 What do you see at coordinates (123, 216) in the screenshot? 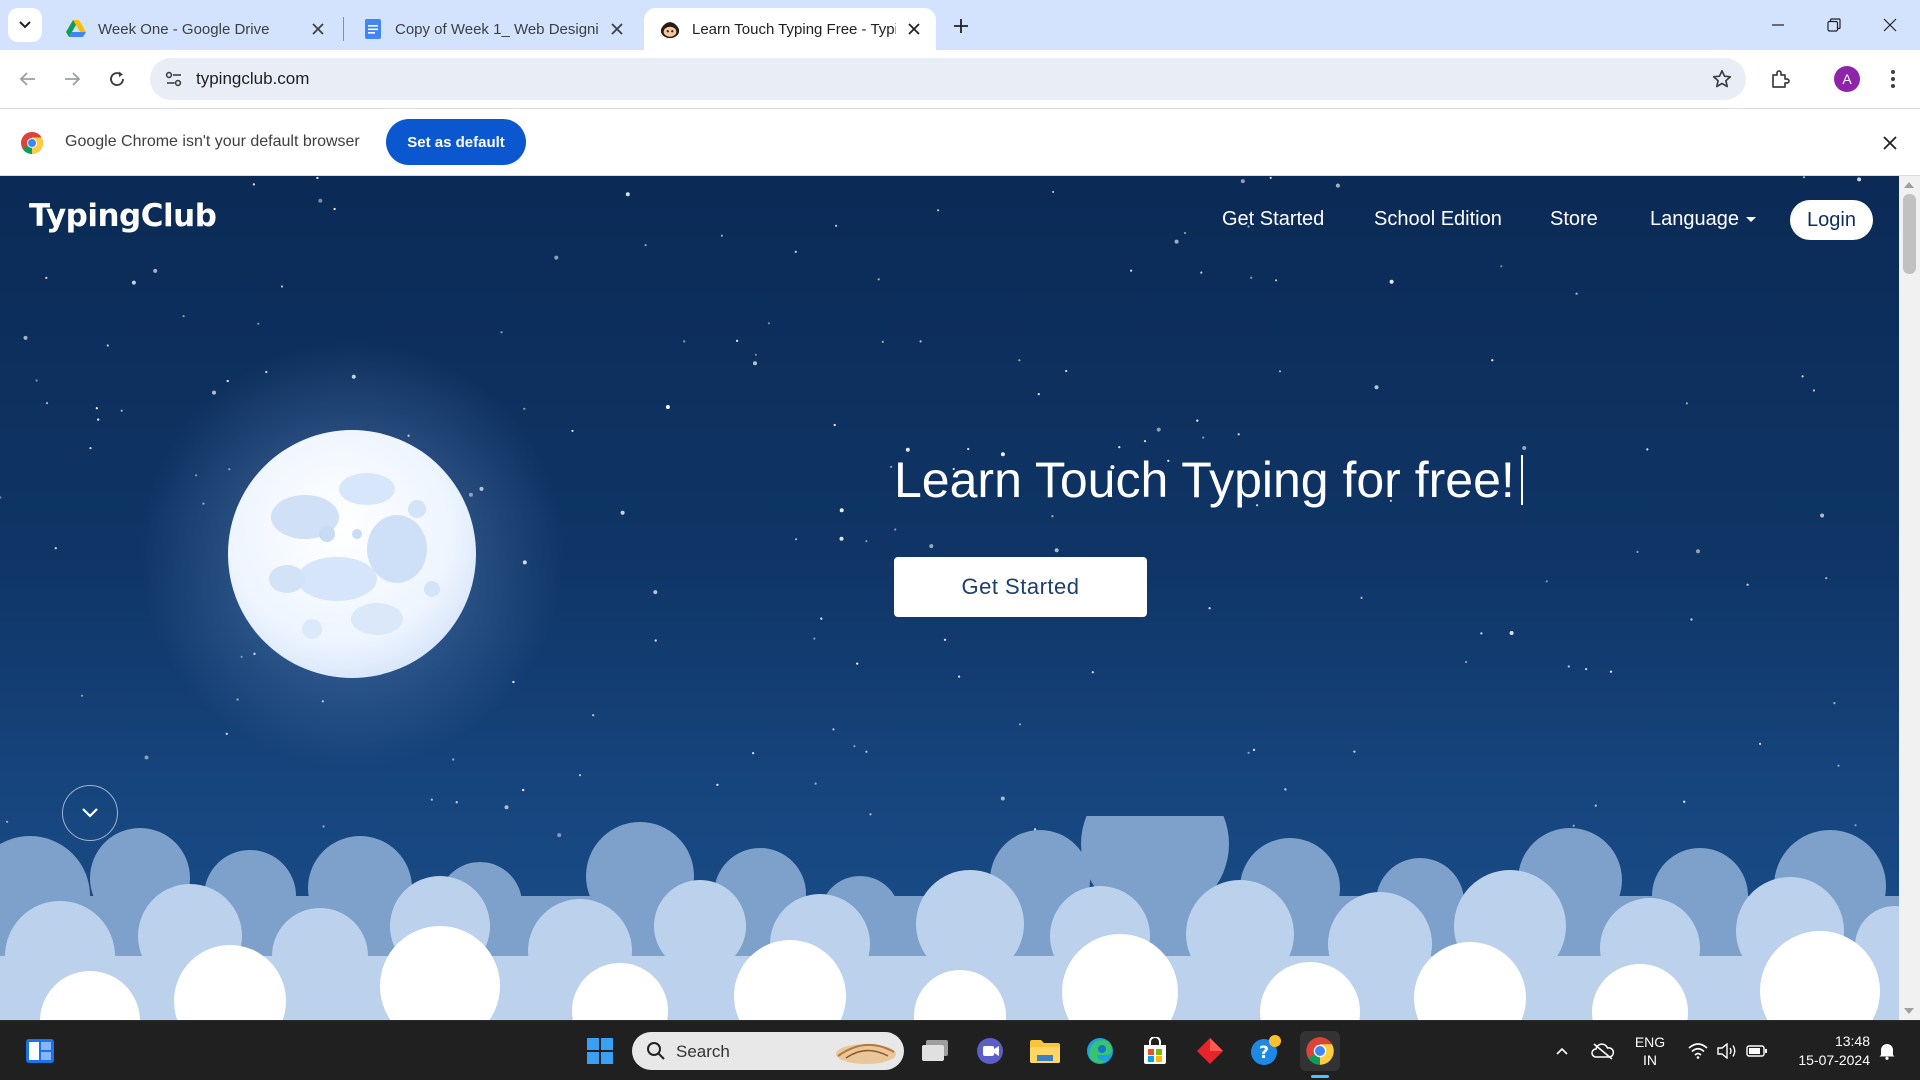
I see `typingclub-logo: TypingClub` at bounding box center [123, 216].